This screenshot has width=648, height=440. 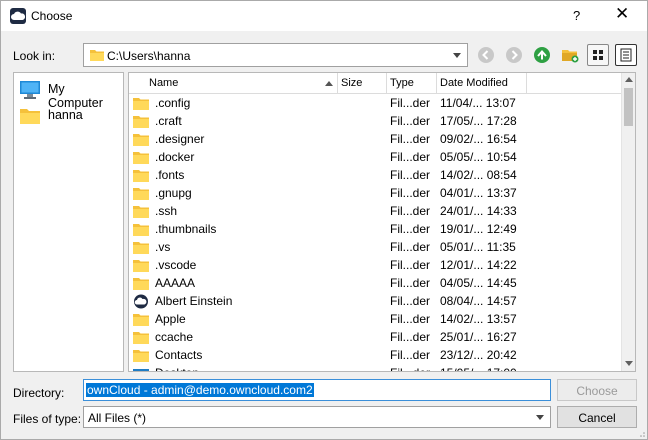 What do you see at coordinates (375, 193) in the screenshot?
I see `file-row: .gnupg Fil...der 04/01/... 13:37` at bounding box center [375, 193].